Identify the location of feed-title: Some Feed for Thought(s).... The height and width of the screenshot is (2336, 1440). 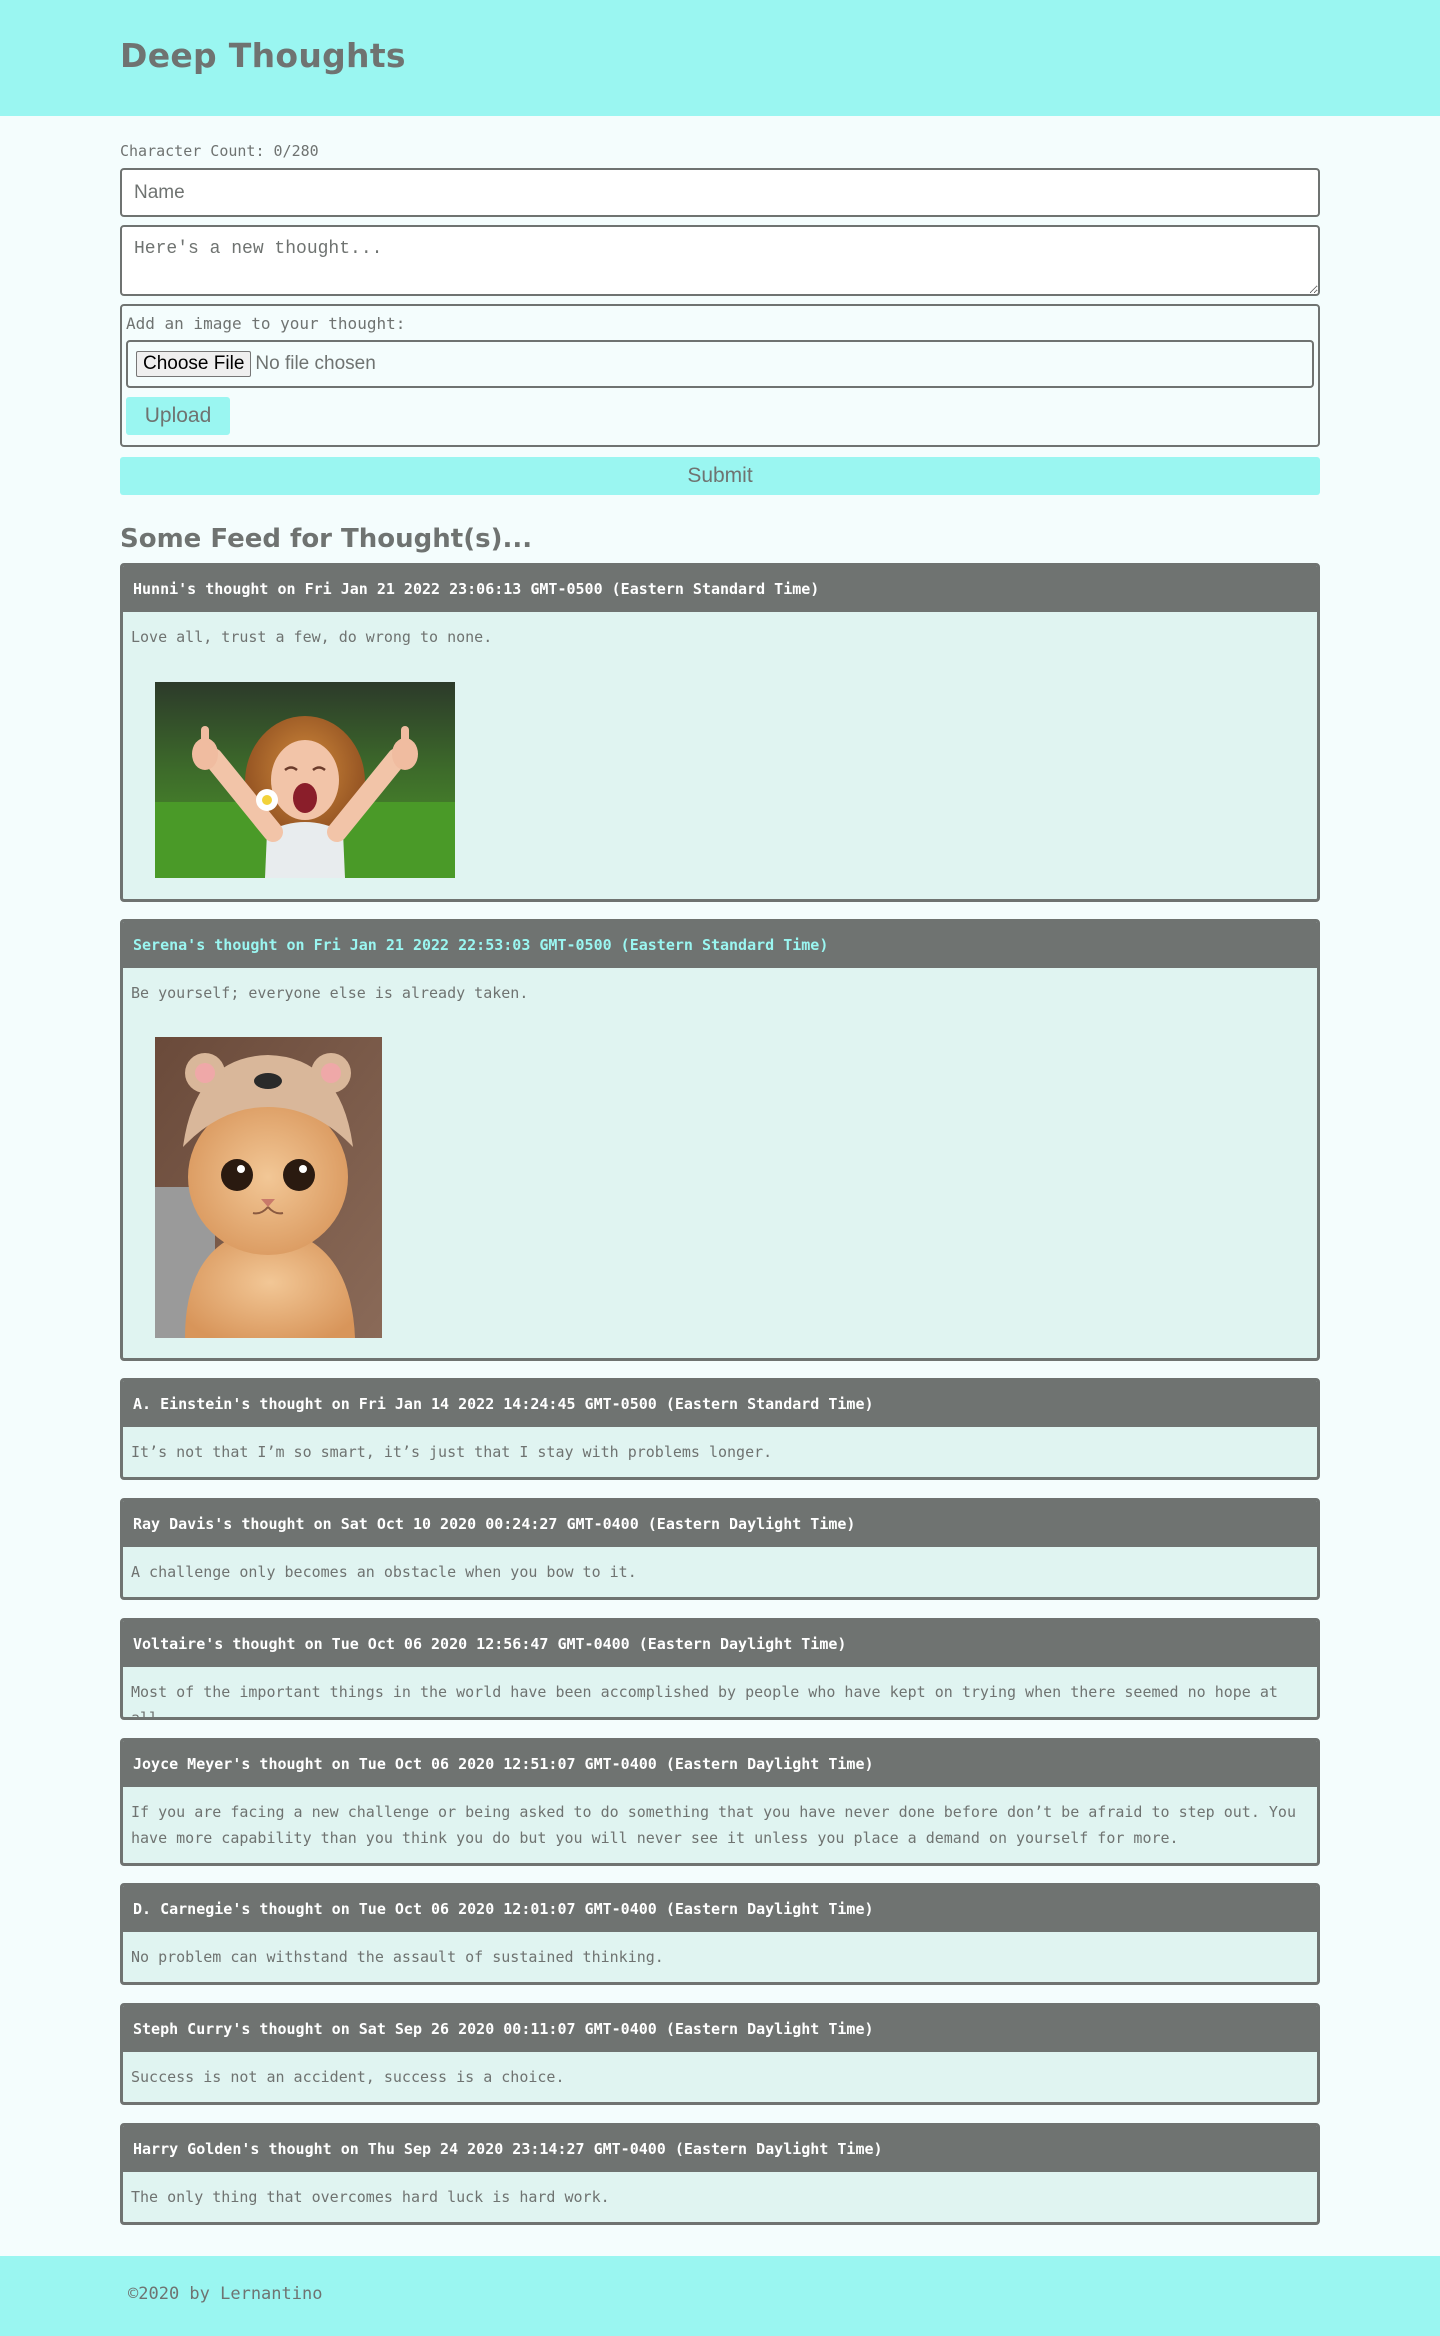
(326, 539).